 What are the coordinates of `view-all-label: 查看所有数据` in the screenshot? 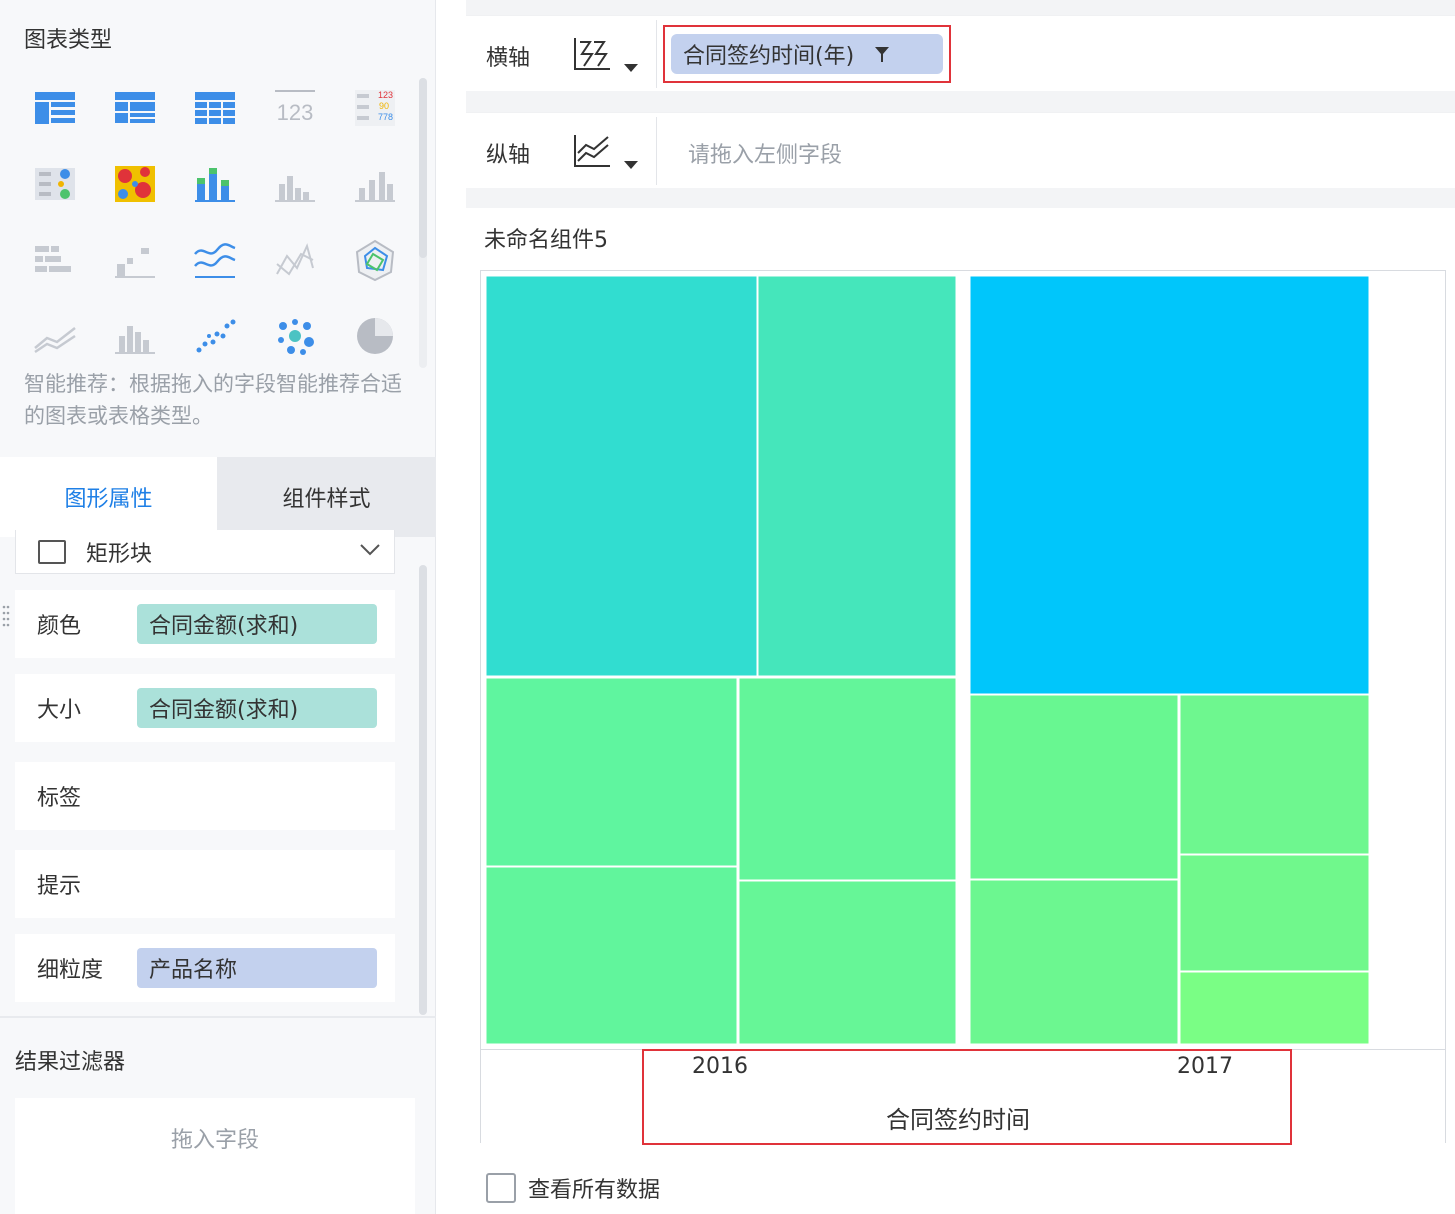 It's located at (594, 1190).